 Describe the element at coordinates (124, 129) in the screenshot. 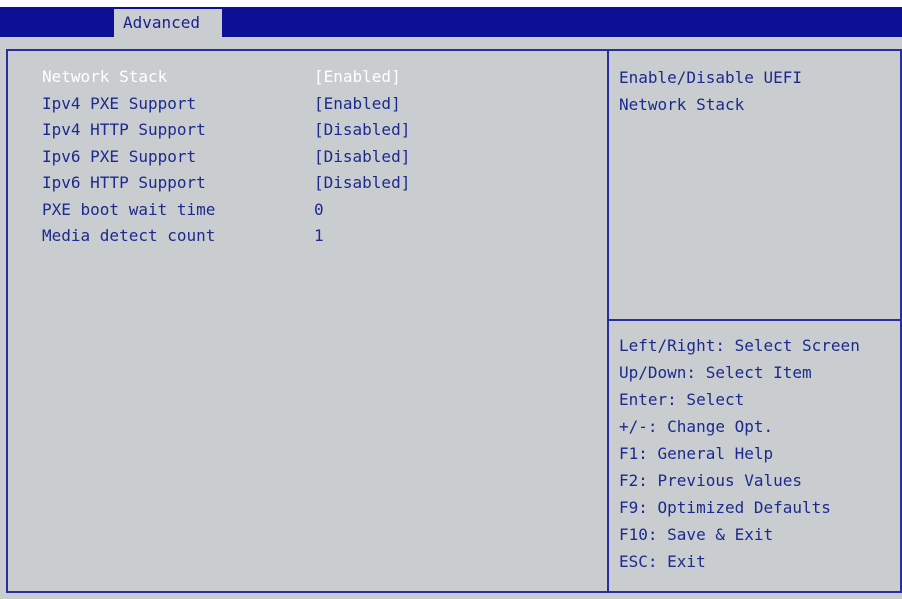

I see `setting-label: Ipv4 HTTP Support` at that location.